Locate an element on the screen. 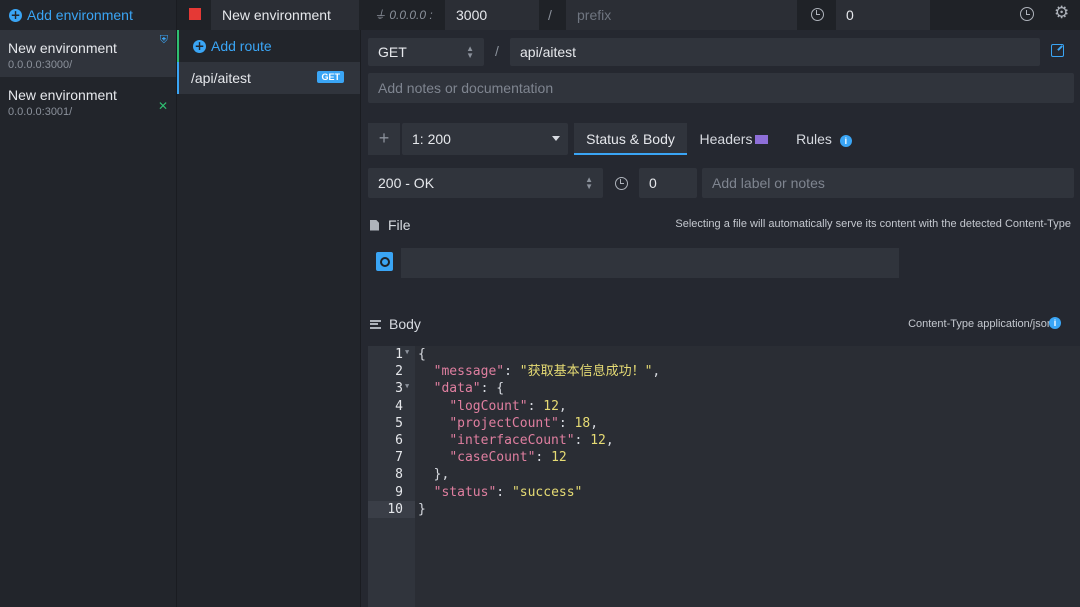 This screenshot has height=607, width=1080. gear-icon: ⚙ is located at coordinates (1061, 13).